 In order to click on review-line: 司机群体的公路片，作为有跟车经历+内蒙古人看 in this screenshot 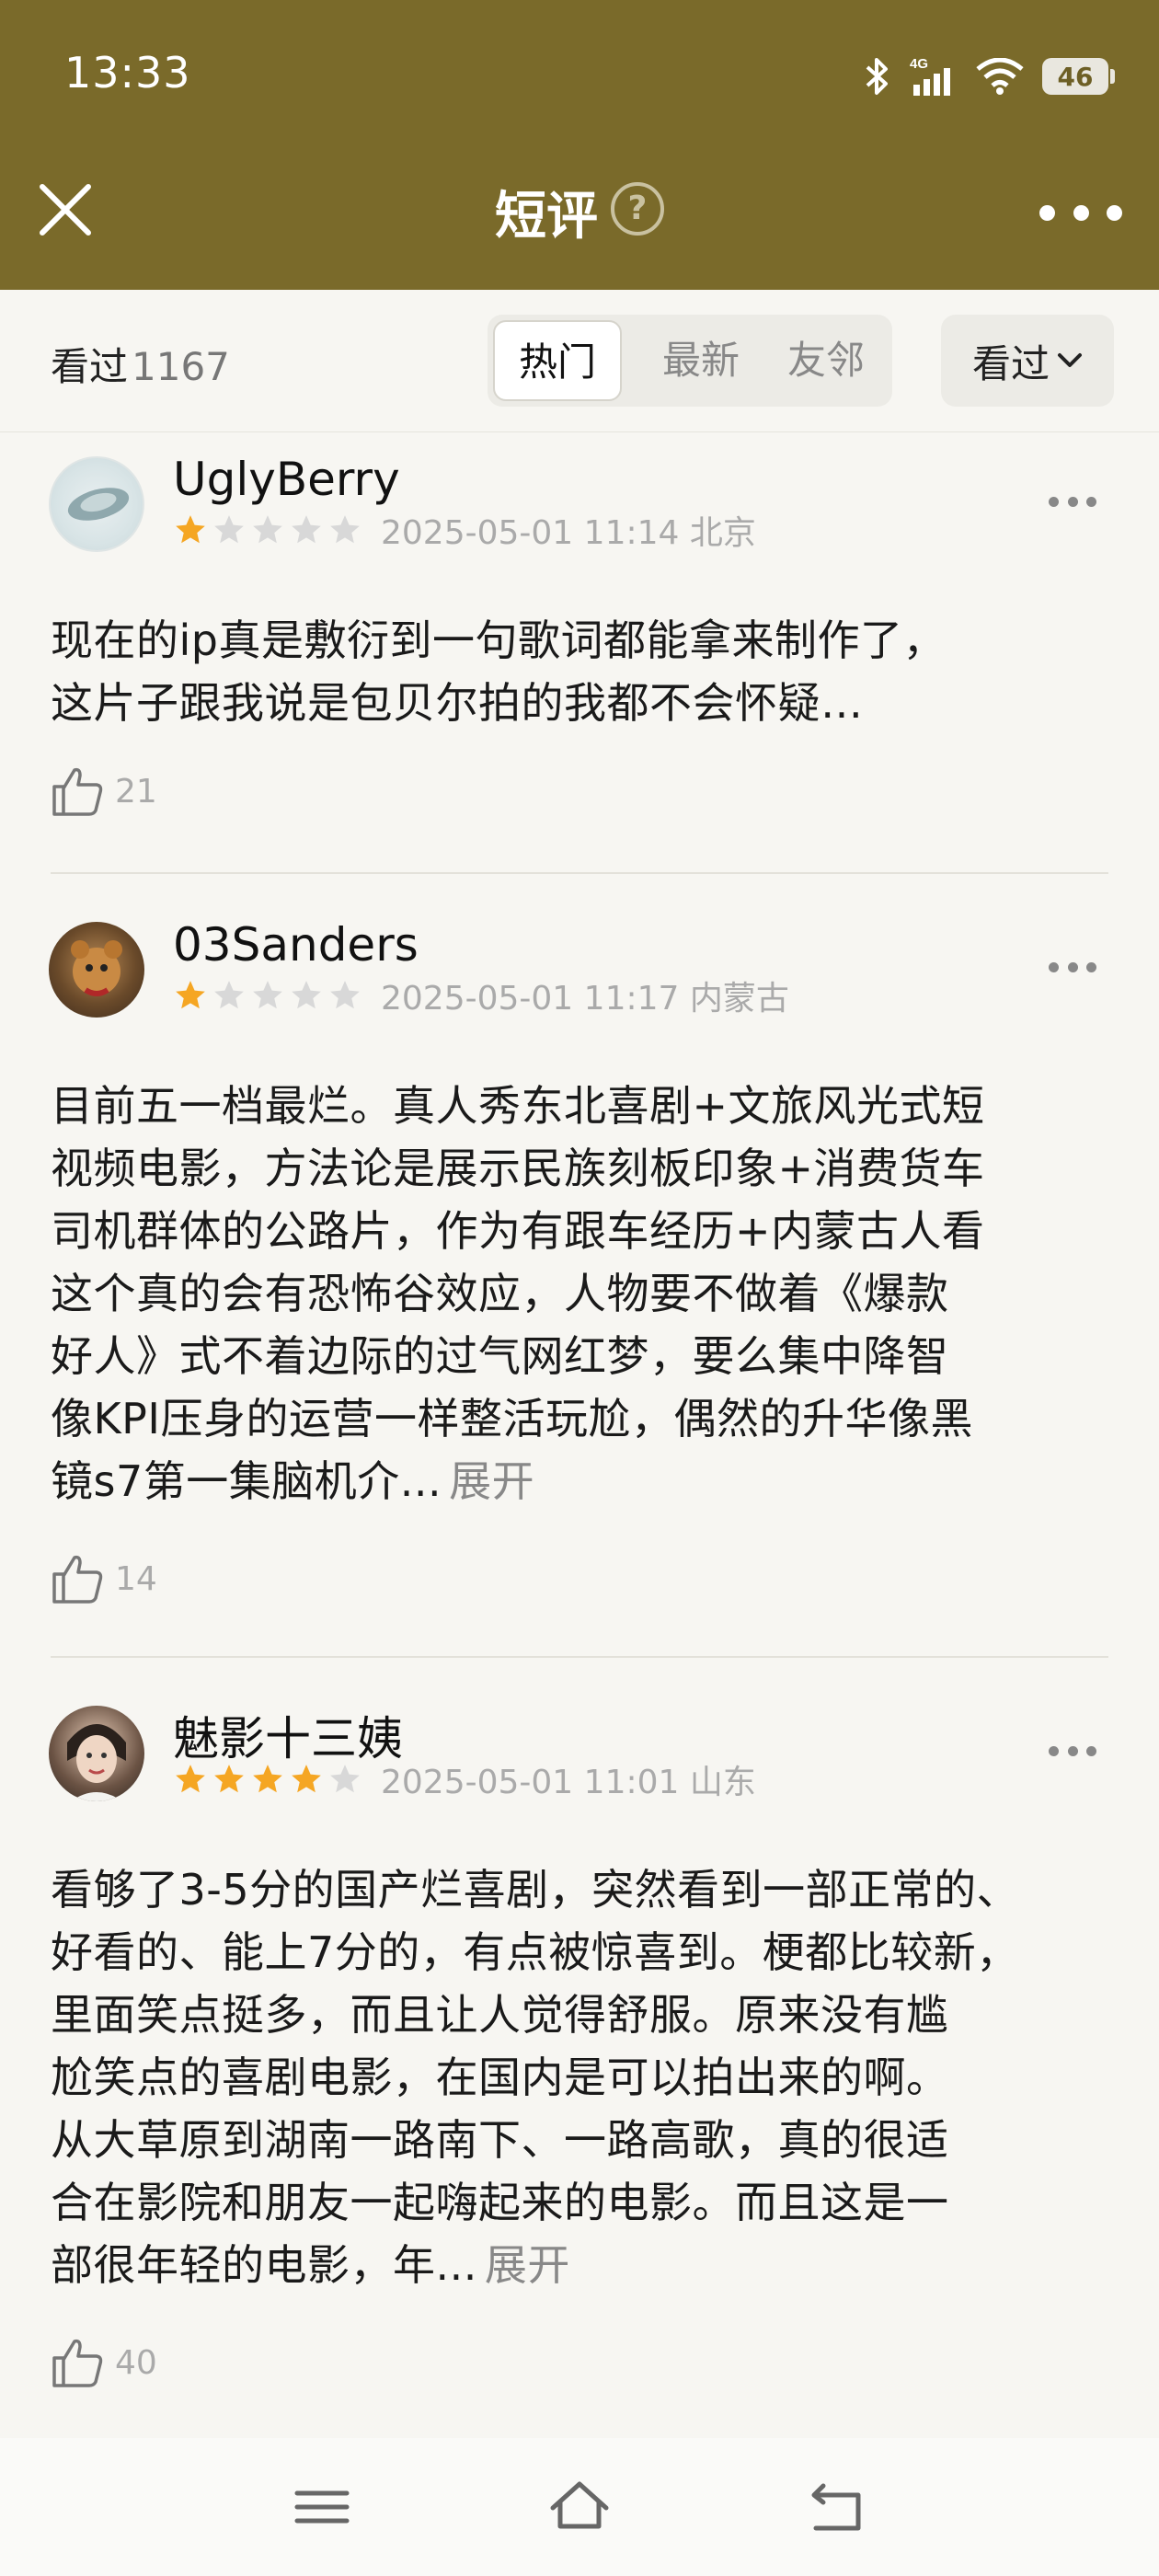, I will do `click(518, 1231)`.